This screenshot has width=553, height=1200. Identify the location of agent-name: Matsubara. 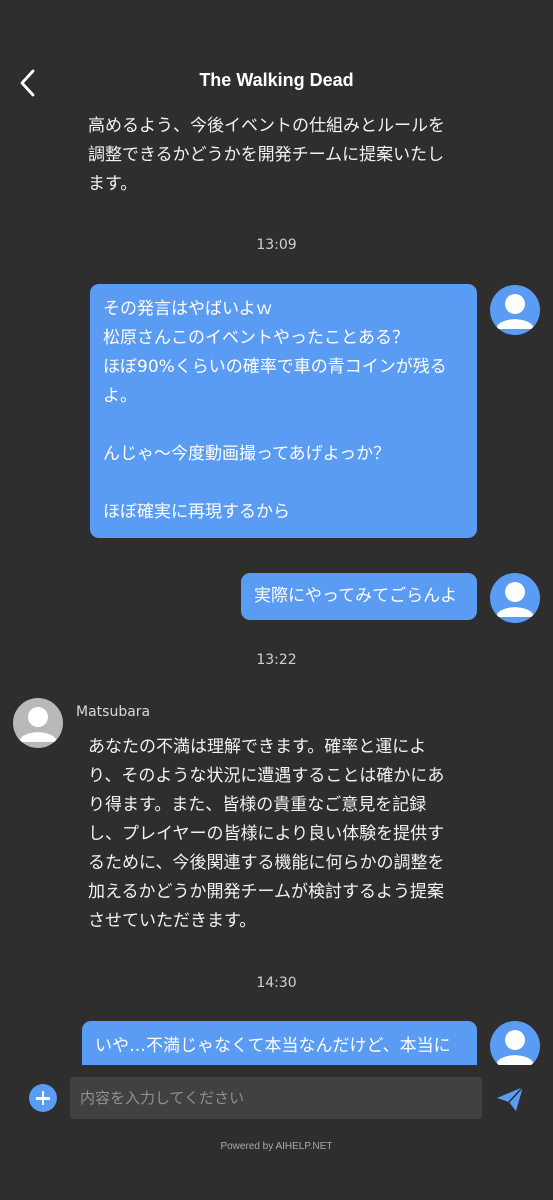
(113, 712).